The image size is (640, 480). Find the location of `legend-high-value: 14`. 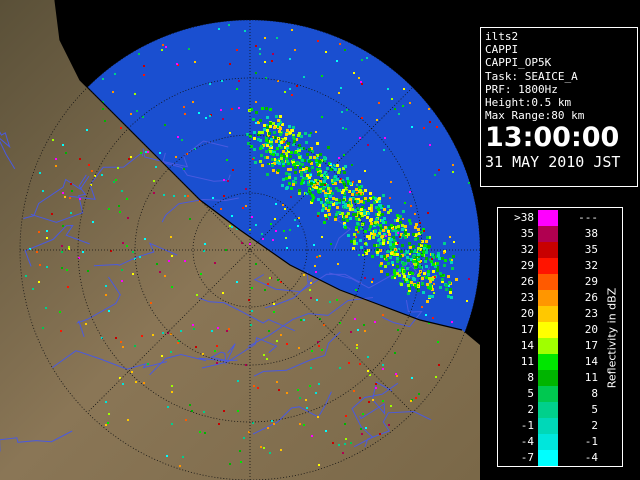

legend-high-value: 14 is located at coordinates (591, 361).